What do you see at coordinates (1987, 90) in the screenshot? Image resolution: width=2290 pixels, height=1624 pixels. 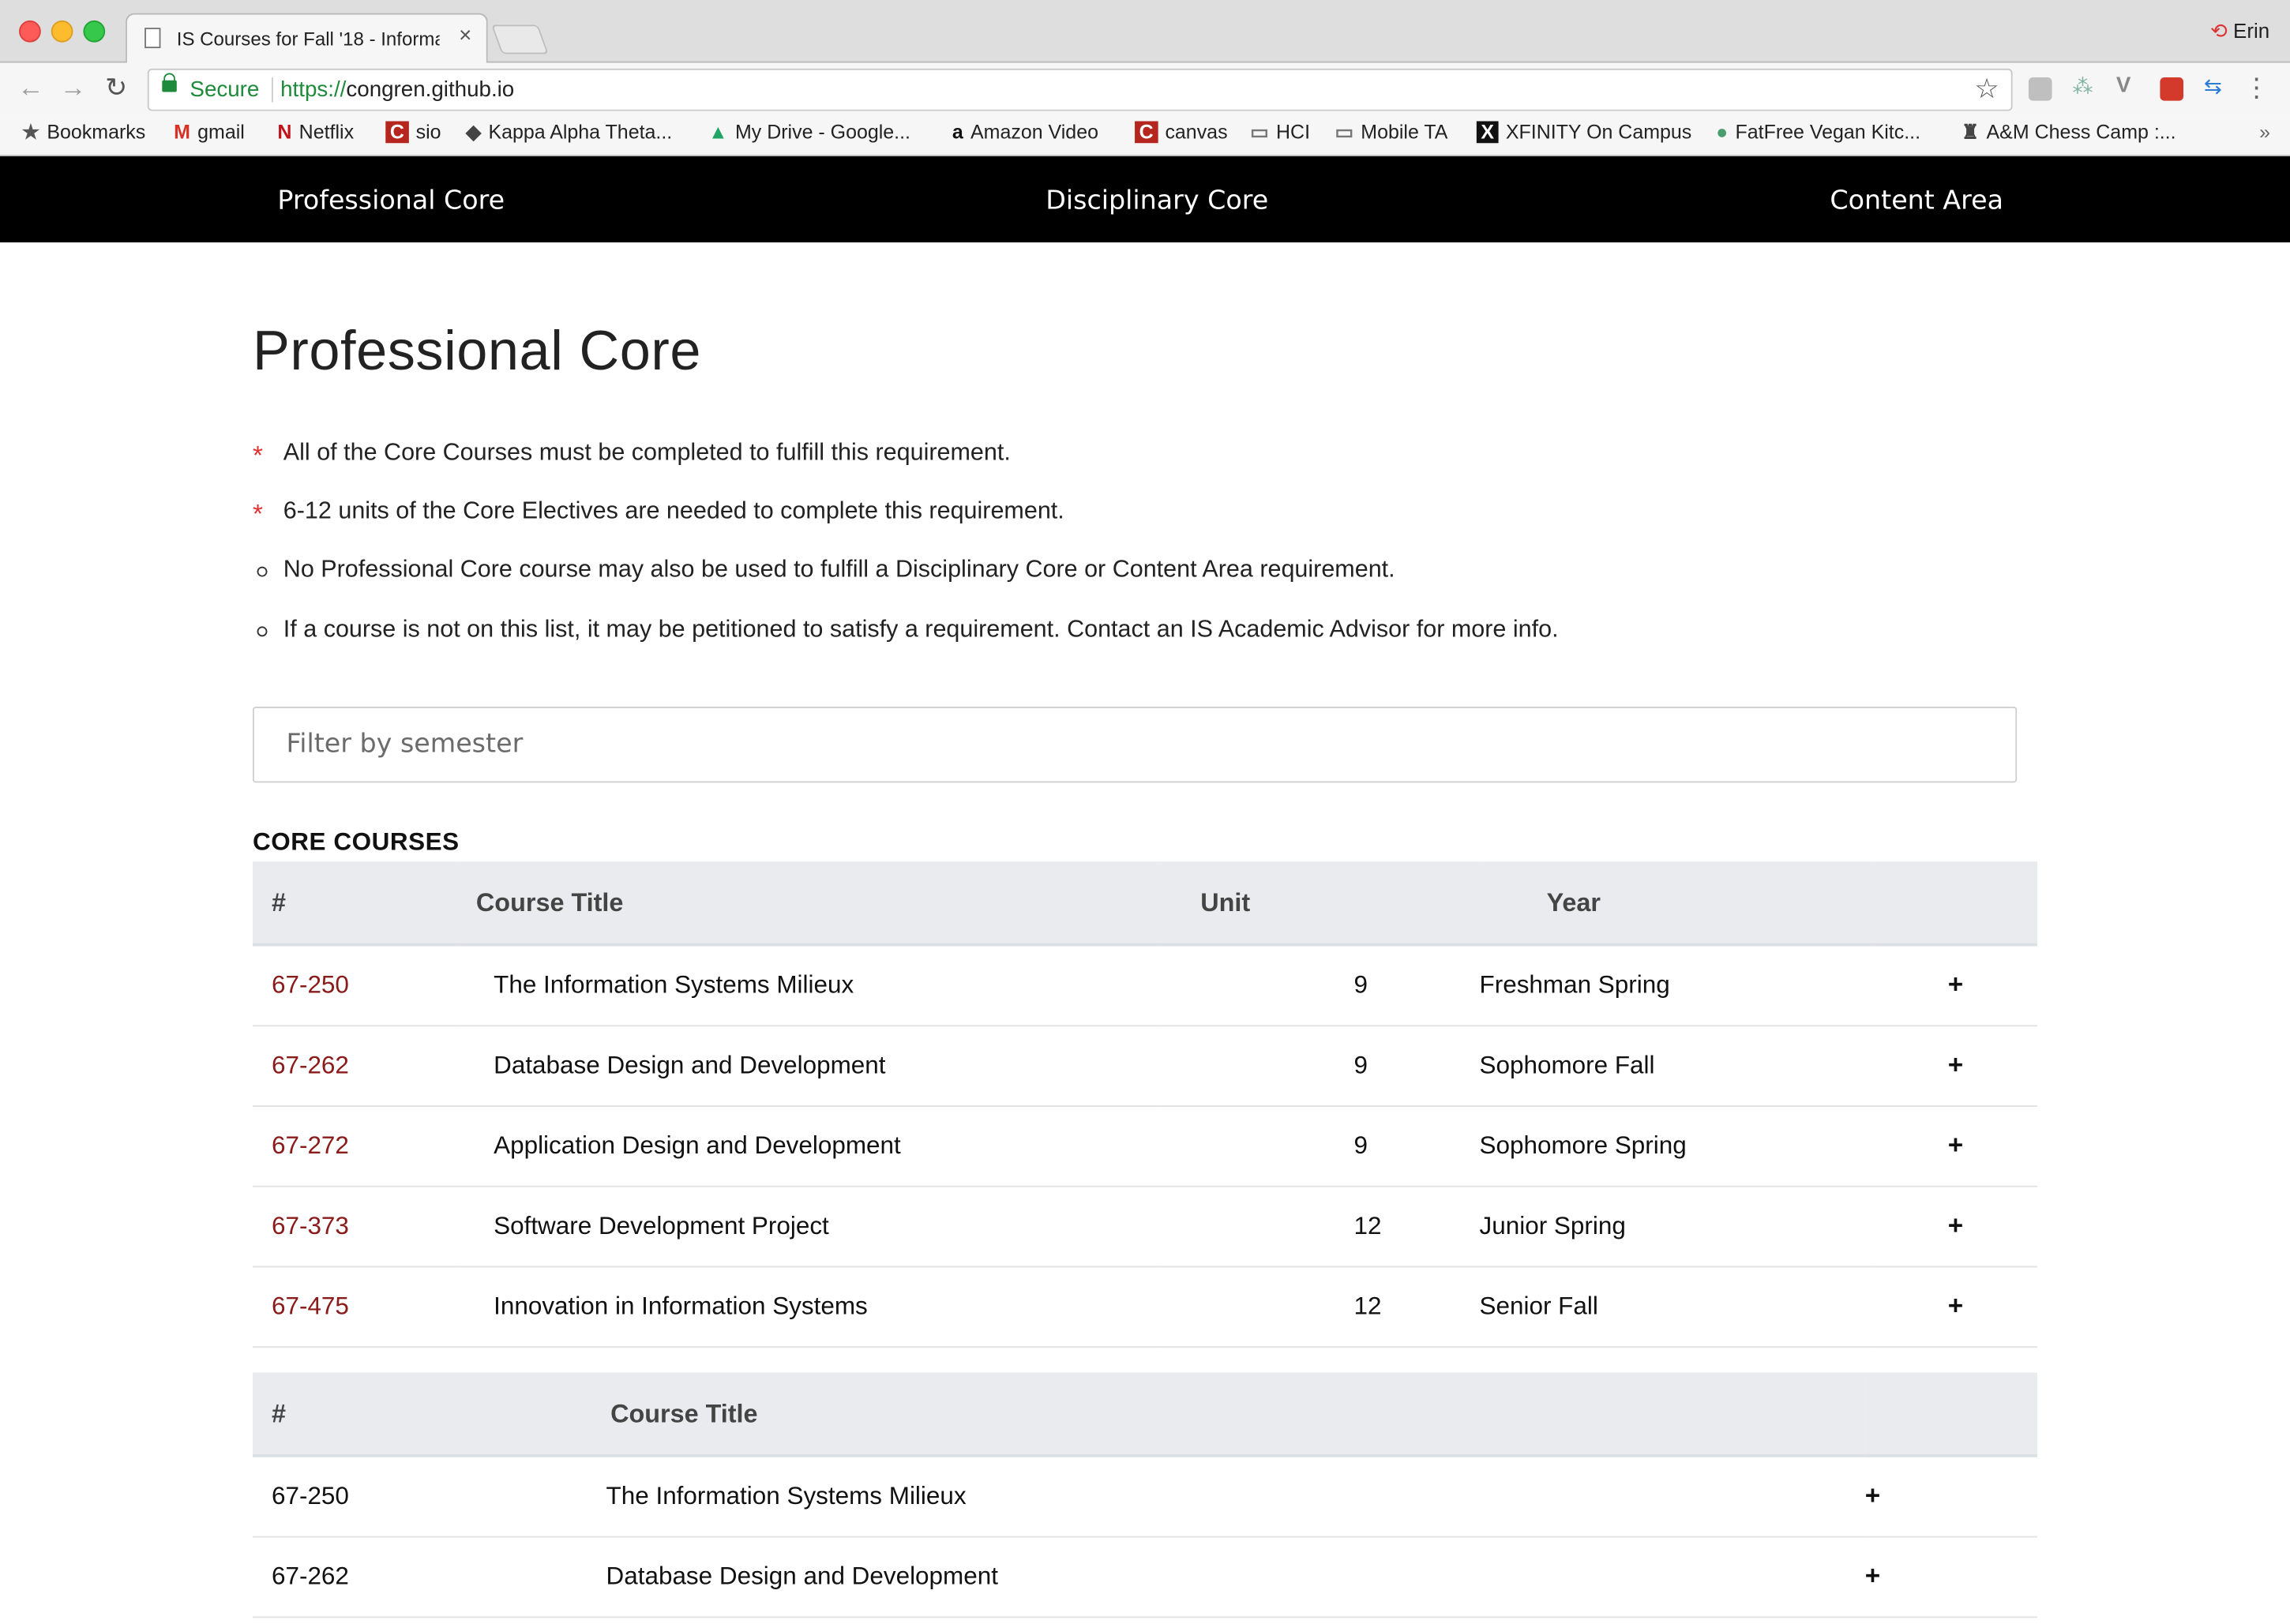 I see `bookmark-star-icon: ☆` at bounding box center [1987, 90].